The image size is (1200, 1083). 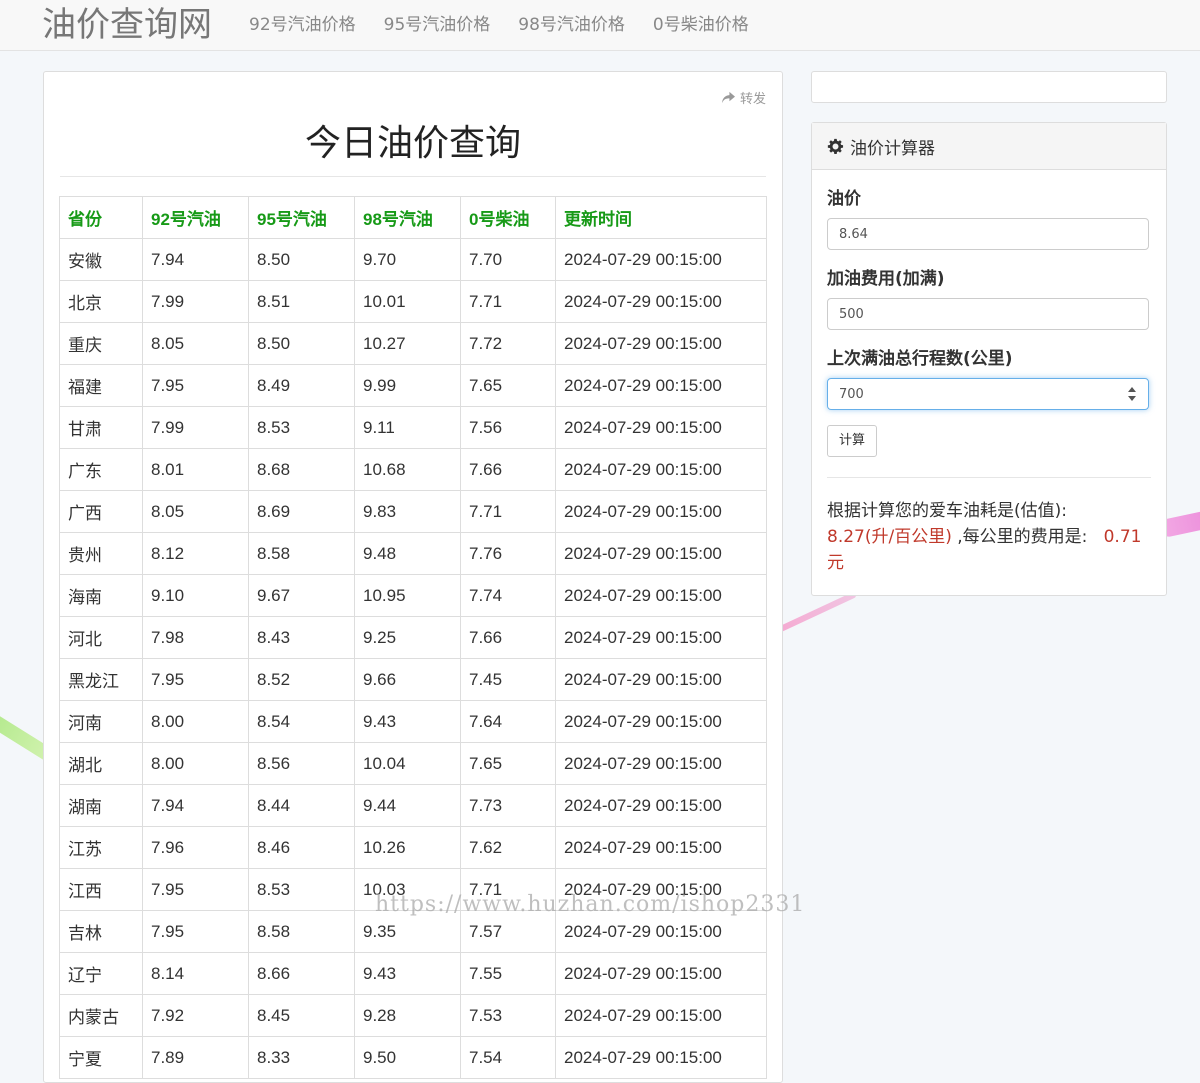 I want to click on table-cell: 9.99, so click(x=407, y=385).